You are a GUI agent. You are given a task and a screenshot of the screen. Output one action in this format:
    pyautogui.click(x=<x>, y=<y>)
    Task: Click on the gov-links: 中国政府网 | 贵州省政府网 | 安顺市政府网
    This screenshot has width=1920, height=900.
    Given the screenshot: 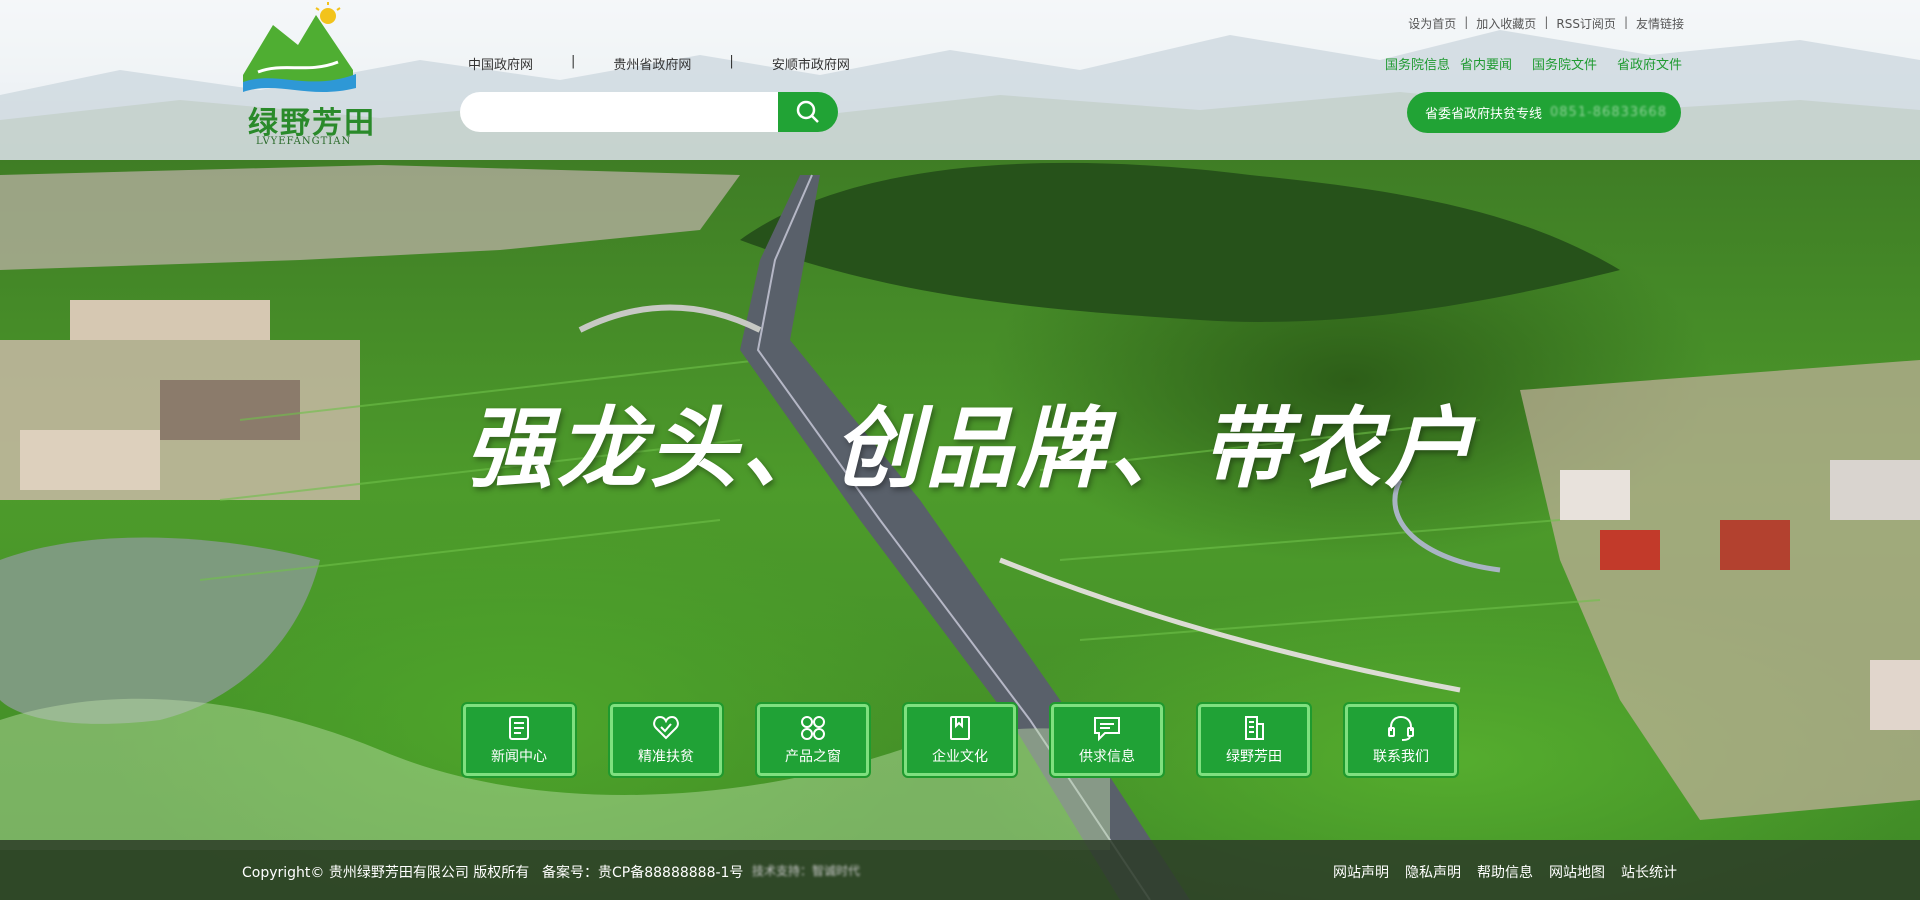 What is the action you would take?
    pyautogui.click(x=659, y=63)
    